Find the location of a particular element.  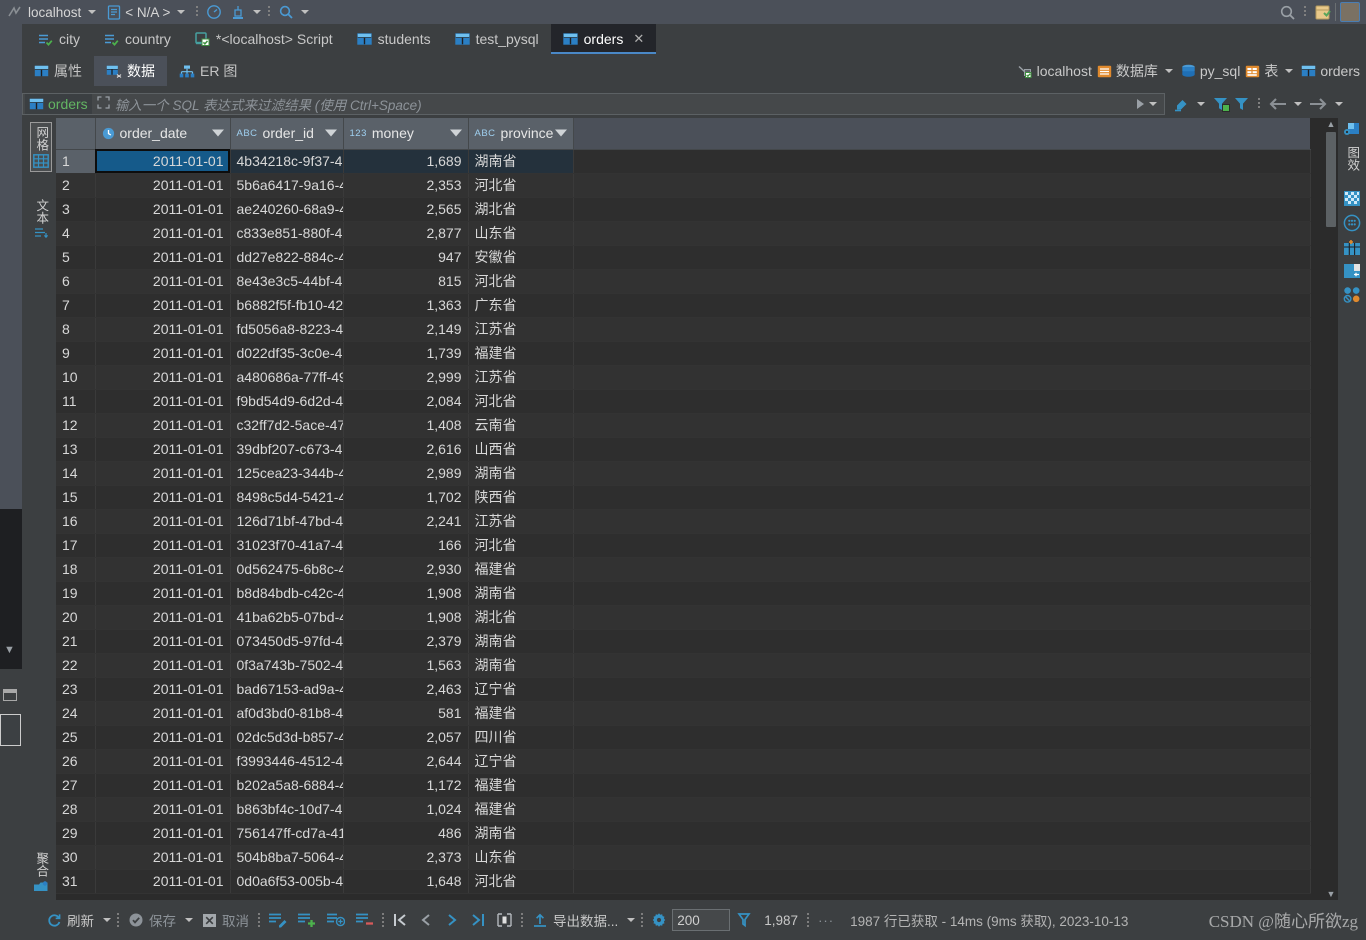

row-number-cell: 29 is located at coordinates (76, 833).